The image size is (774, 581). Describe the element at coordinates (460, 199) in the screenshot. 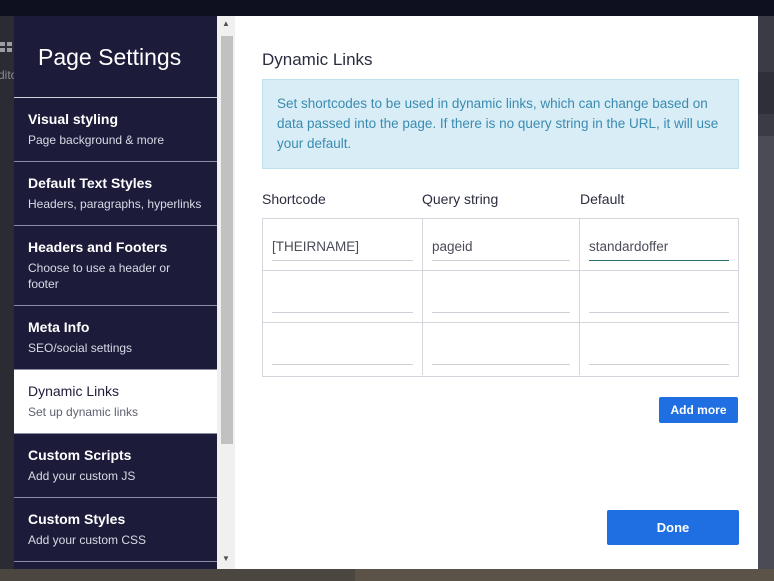

I see `column-header-query-string: Query string` at that location.